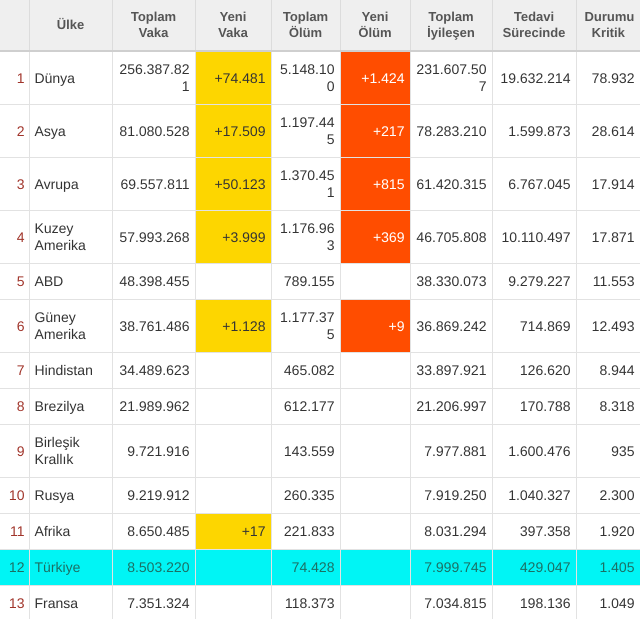 This screenshot has width=640, height=619. Describe the element at coordinates (534, 25) in the screenshot. I see `column-header: Tedavi Sürecinde` at that location.